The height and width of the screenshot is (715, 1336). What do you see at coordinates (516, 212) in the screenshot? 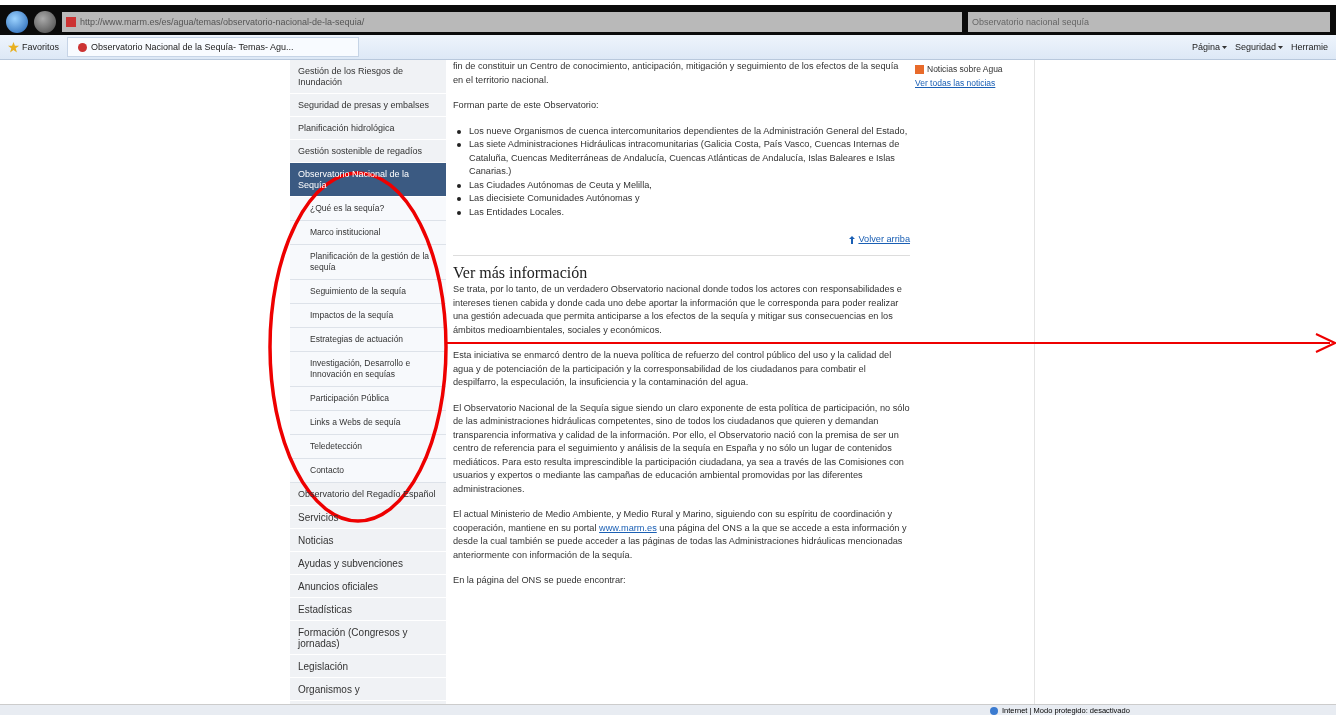
I see `member-item: Las Entidades Locales.` at bounding box center [516, 212].